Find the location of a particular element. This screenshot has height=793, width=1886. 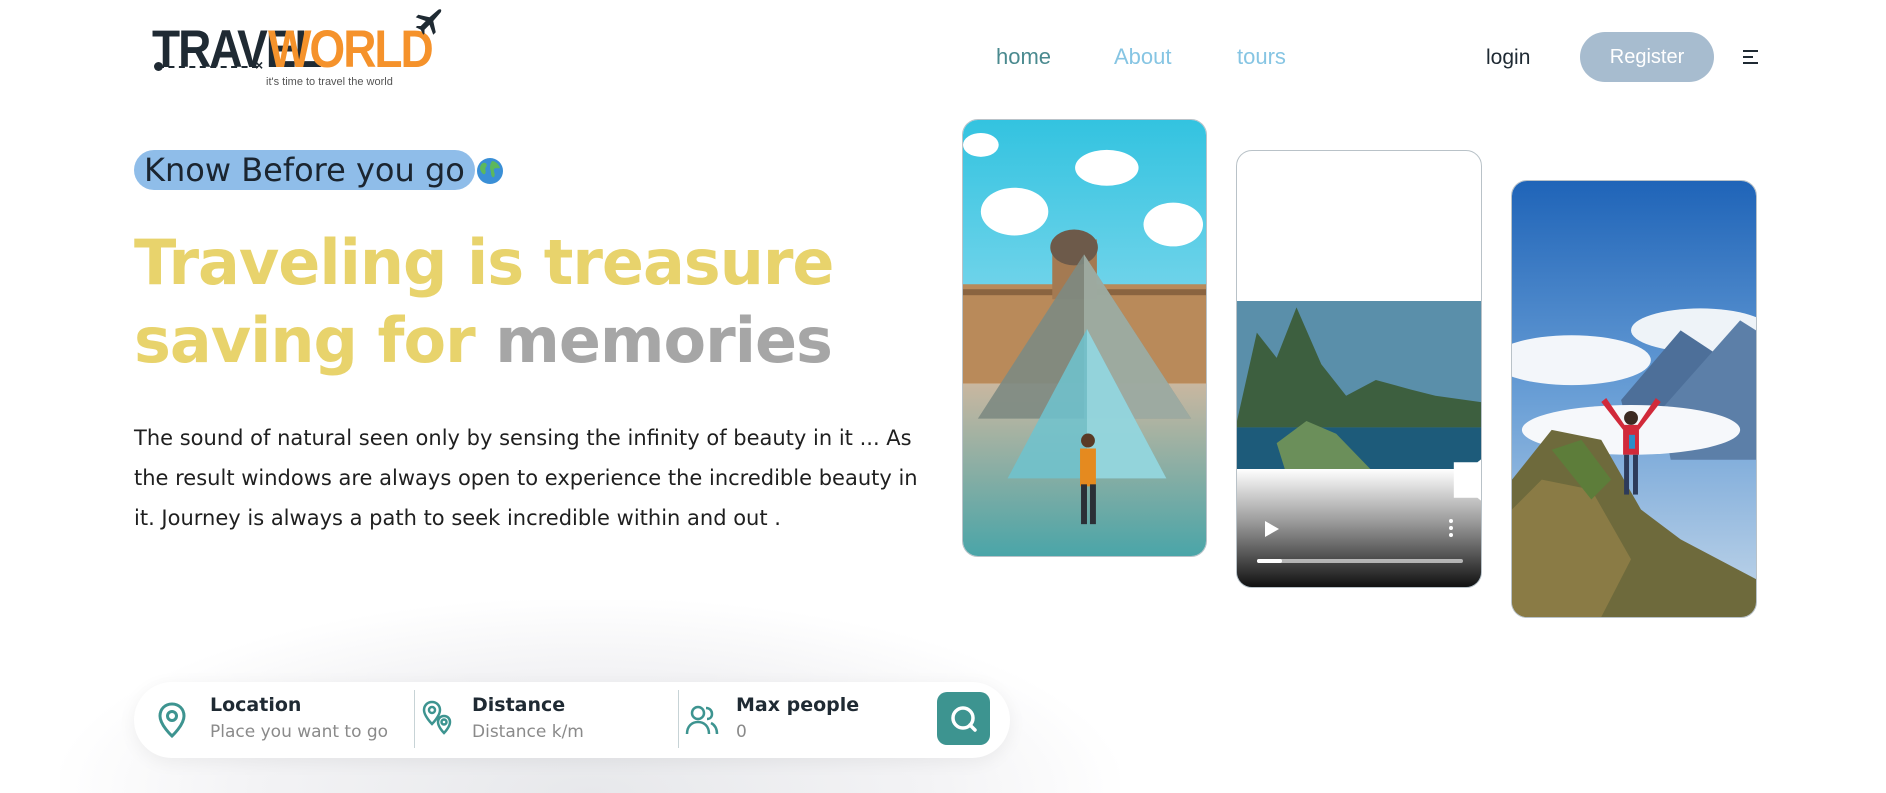

video-player is located at coordinates (1359, 369).